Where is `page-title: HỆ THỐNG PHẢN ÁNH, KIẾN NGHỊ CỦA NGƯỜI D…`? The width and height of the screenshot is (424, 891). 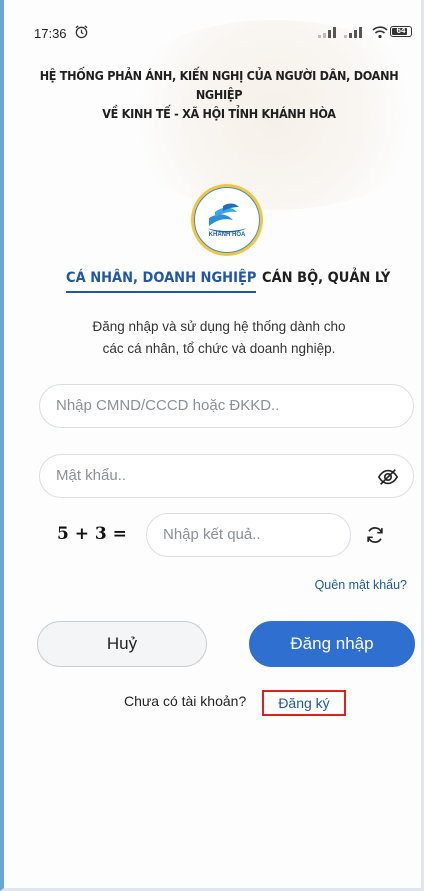 page-title: HỆ THỐNG PHẢN ÁNH, KIẾN NGHỊ CỦA NGƯỜI D… is located at coordinates (219, 94).